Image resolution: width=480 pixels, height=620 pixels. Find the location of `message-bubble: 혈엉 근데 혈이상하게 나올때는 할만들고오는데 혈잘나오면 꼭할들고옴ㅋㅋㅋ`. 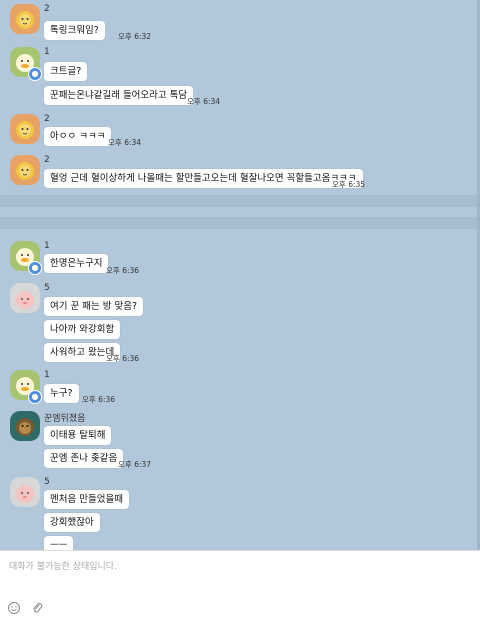

message-bubble: 혈엉 근데 혈이상하게 나올때는 할만들고오는데 혈잘나오면 꼭할들고옴ㅋㅋㅋ is located at coordinates (203, 178).